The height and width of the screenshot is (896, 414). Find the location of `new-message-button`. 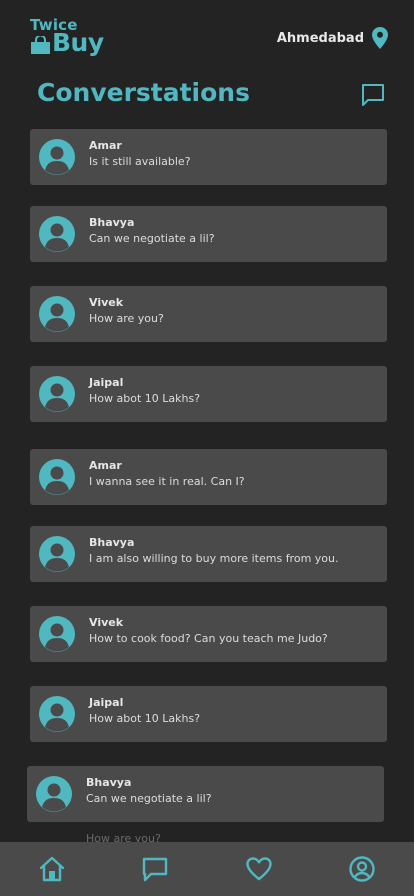

new-message-button is located at coordinates (373, 95).